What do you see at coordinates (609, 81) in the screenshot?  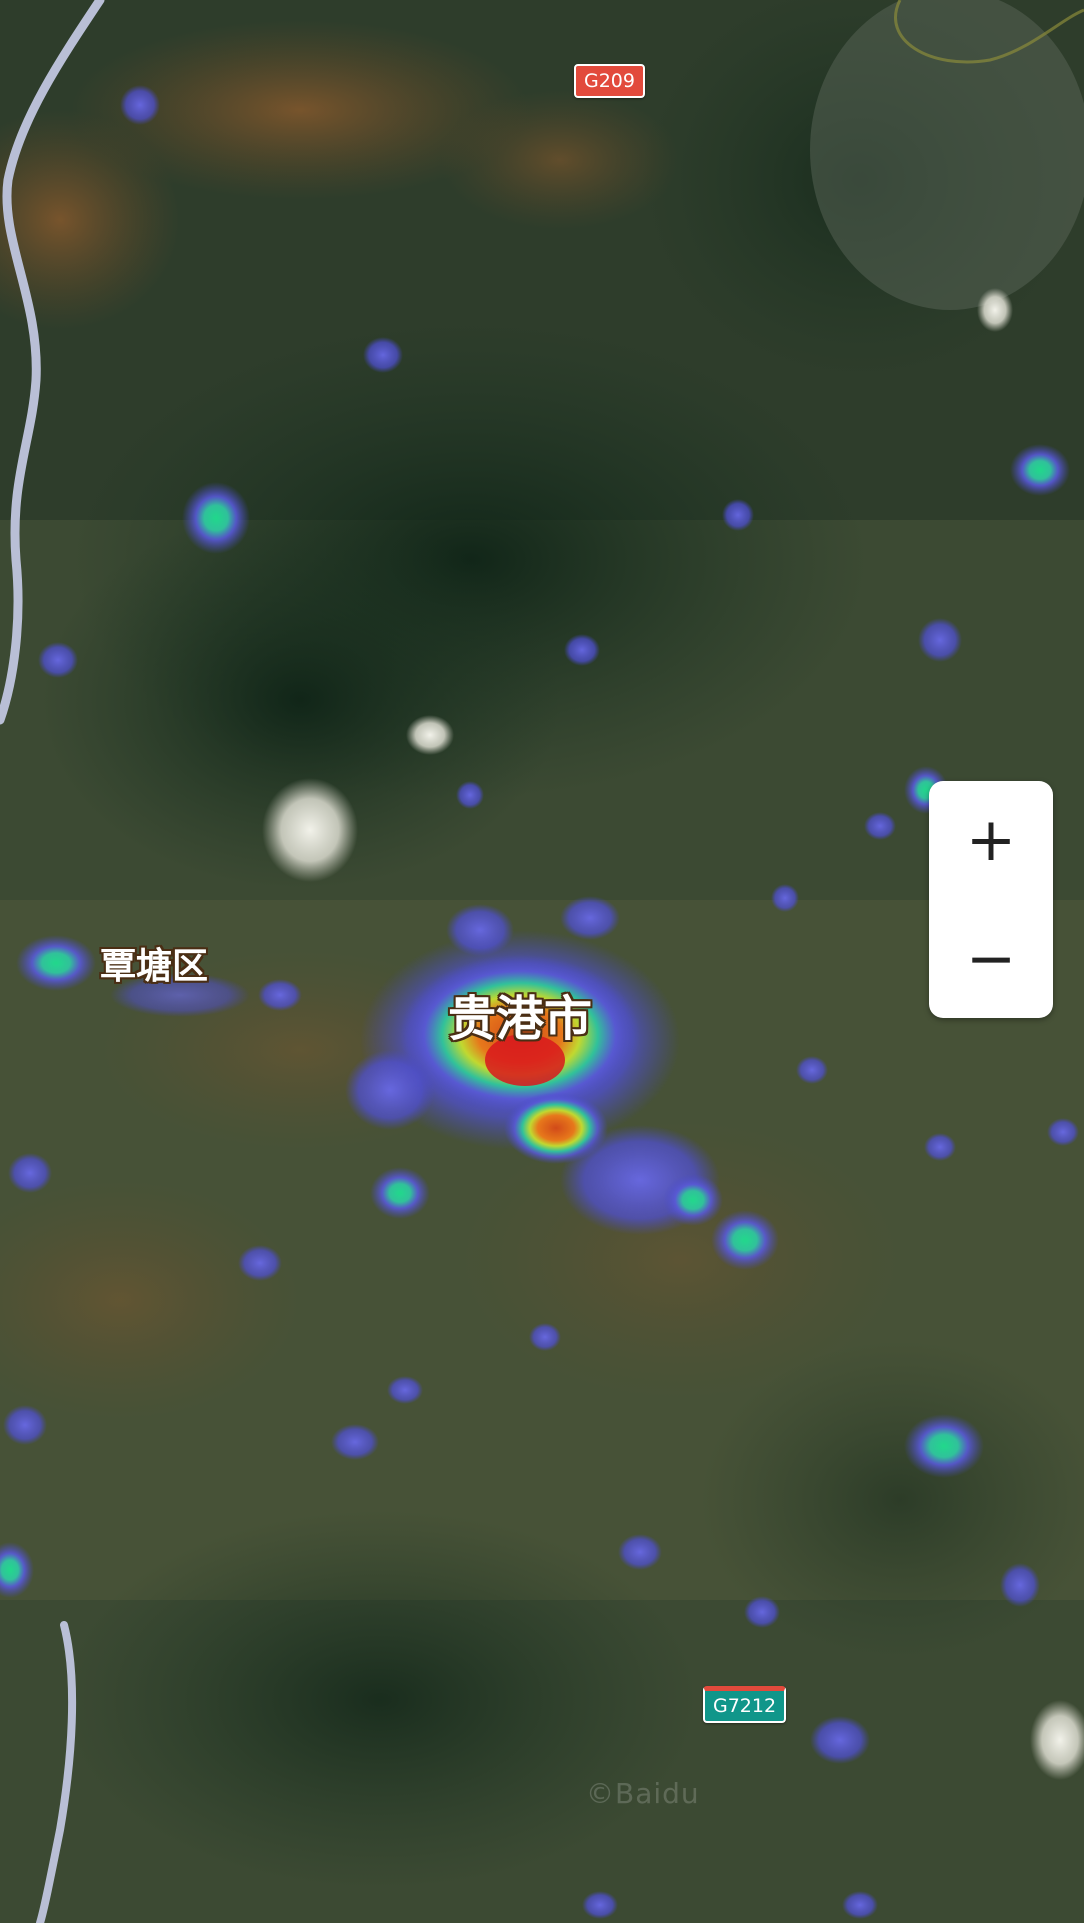 I see `highway-shield-g209: G209` at bounding box center [609, 81].